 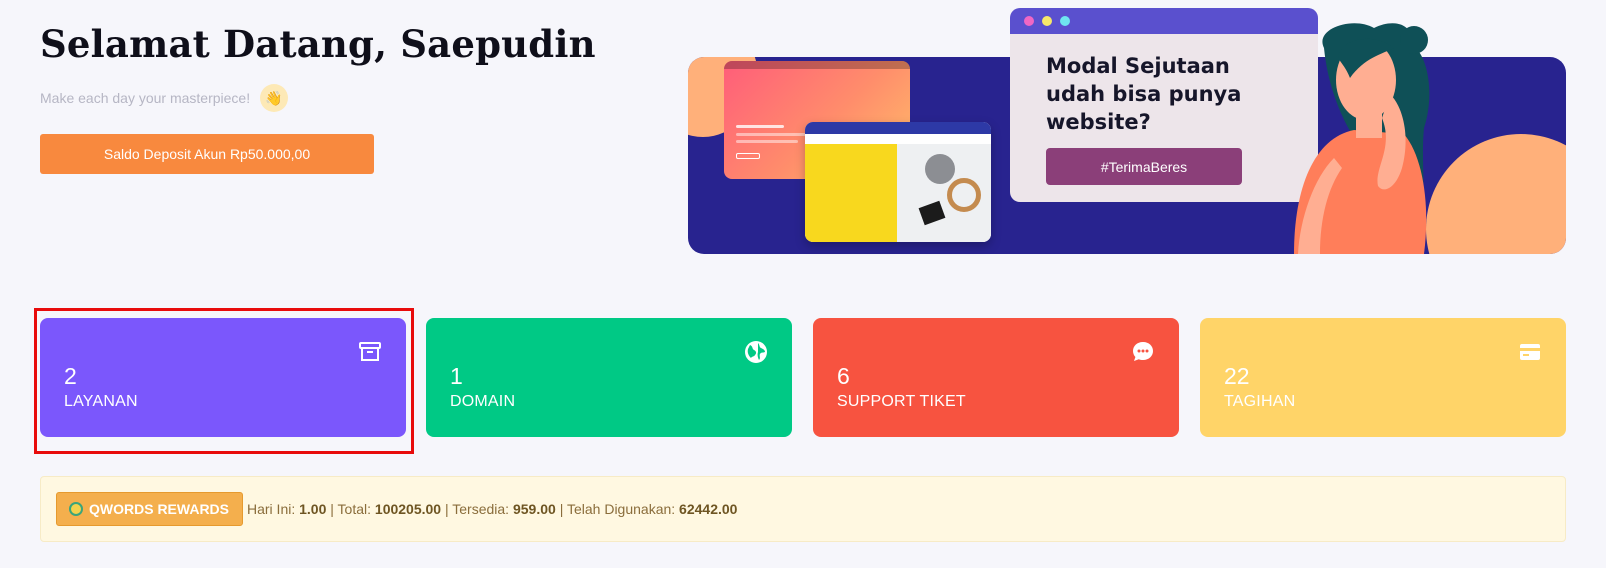 I want to click on card-count: 22, so click(x=1237, y=376).